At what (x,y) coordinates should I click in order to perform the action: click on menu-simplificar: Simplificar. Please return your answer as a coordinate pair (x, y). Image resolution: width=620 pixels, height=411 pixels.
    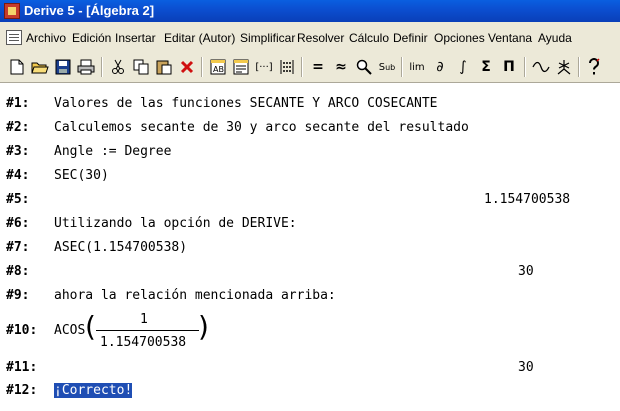
    Looking at the image, I should click on (267, 38).